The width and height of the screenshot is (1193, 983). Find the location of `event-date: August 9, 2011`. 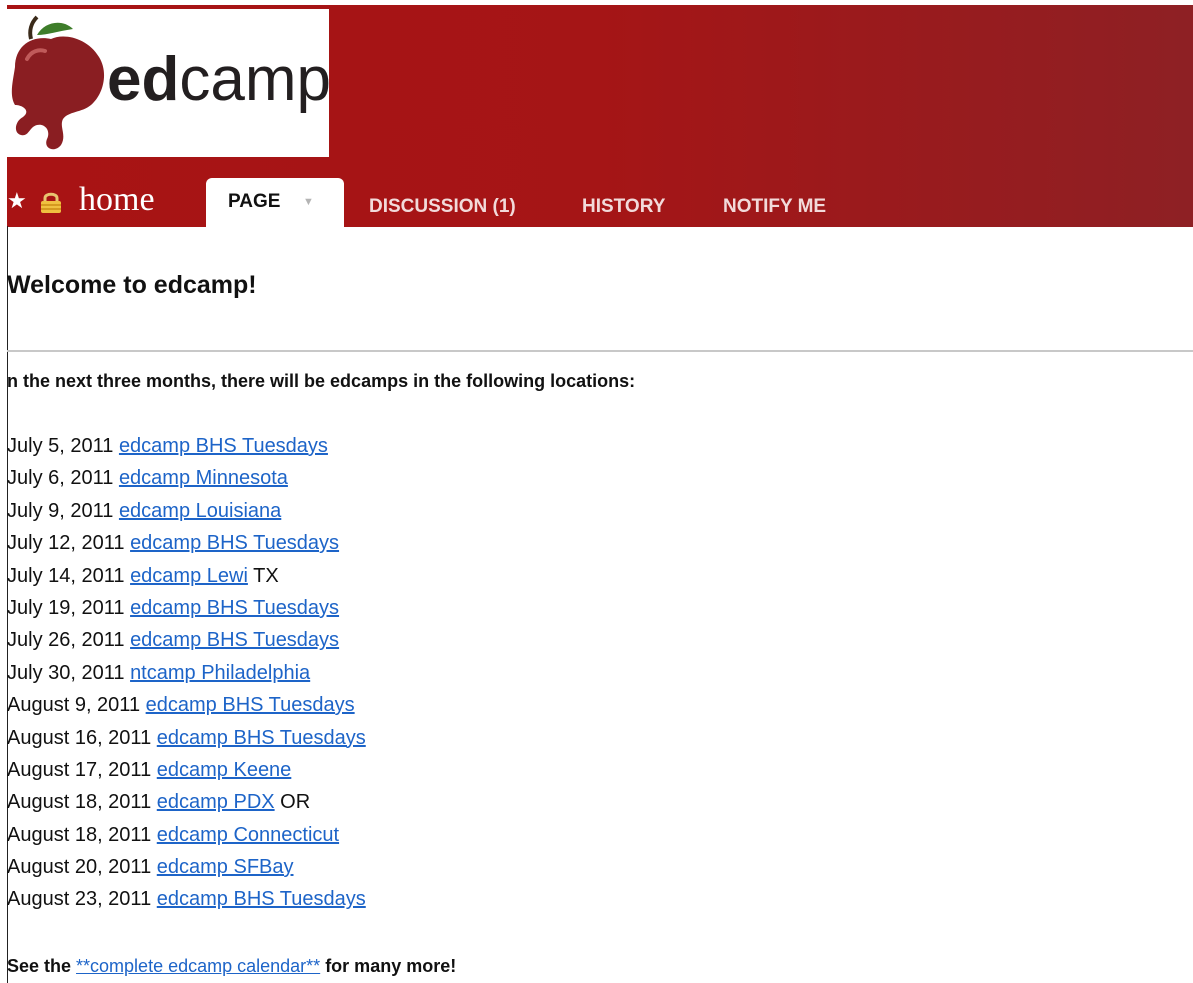

event-date: August 9, 2011 is located at coordinates (74, 705).